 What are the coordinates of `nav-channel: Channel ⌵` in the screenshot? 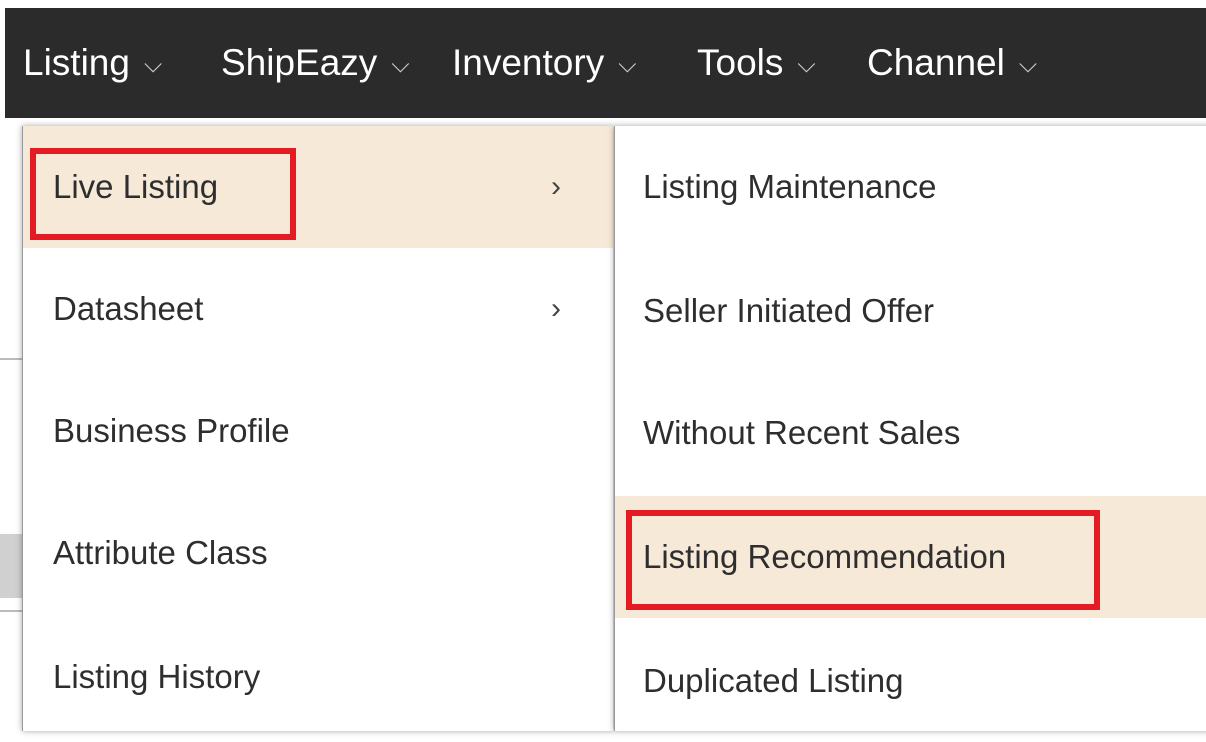 It's located at (952, 63).